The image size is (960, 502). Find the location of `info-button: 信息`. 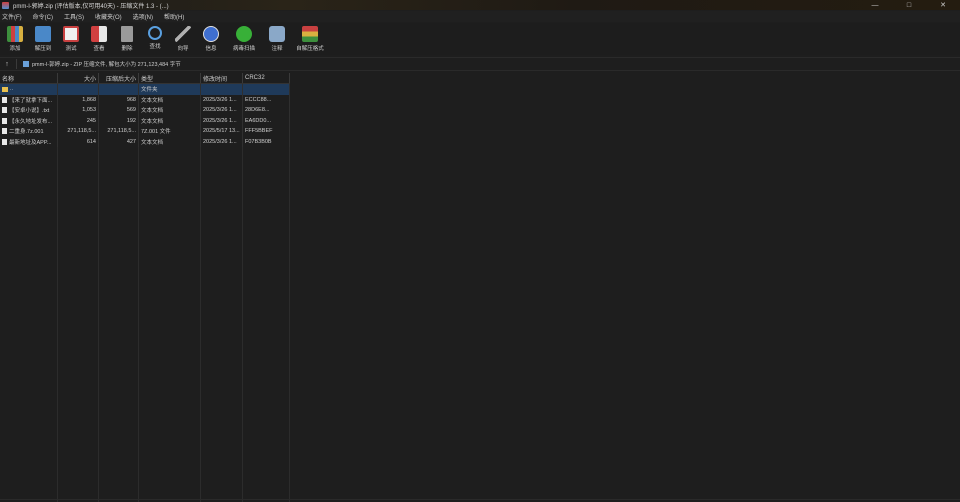

info-button: 信息 is located at coordinates (211, 37).